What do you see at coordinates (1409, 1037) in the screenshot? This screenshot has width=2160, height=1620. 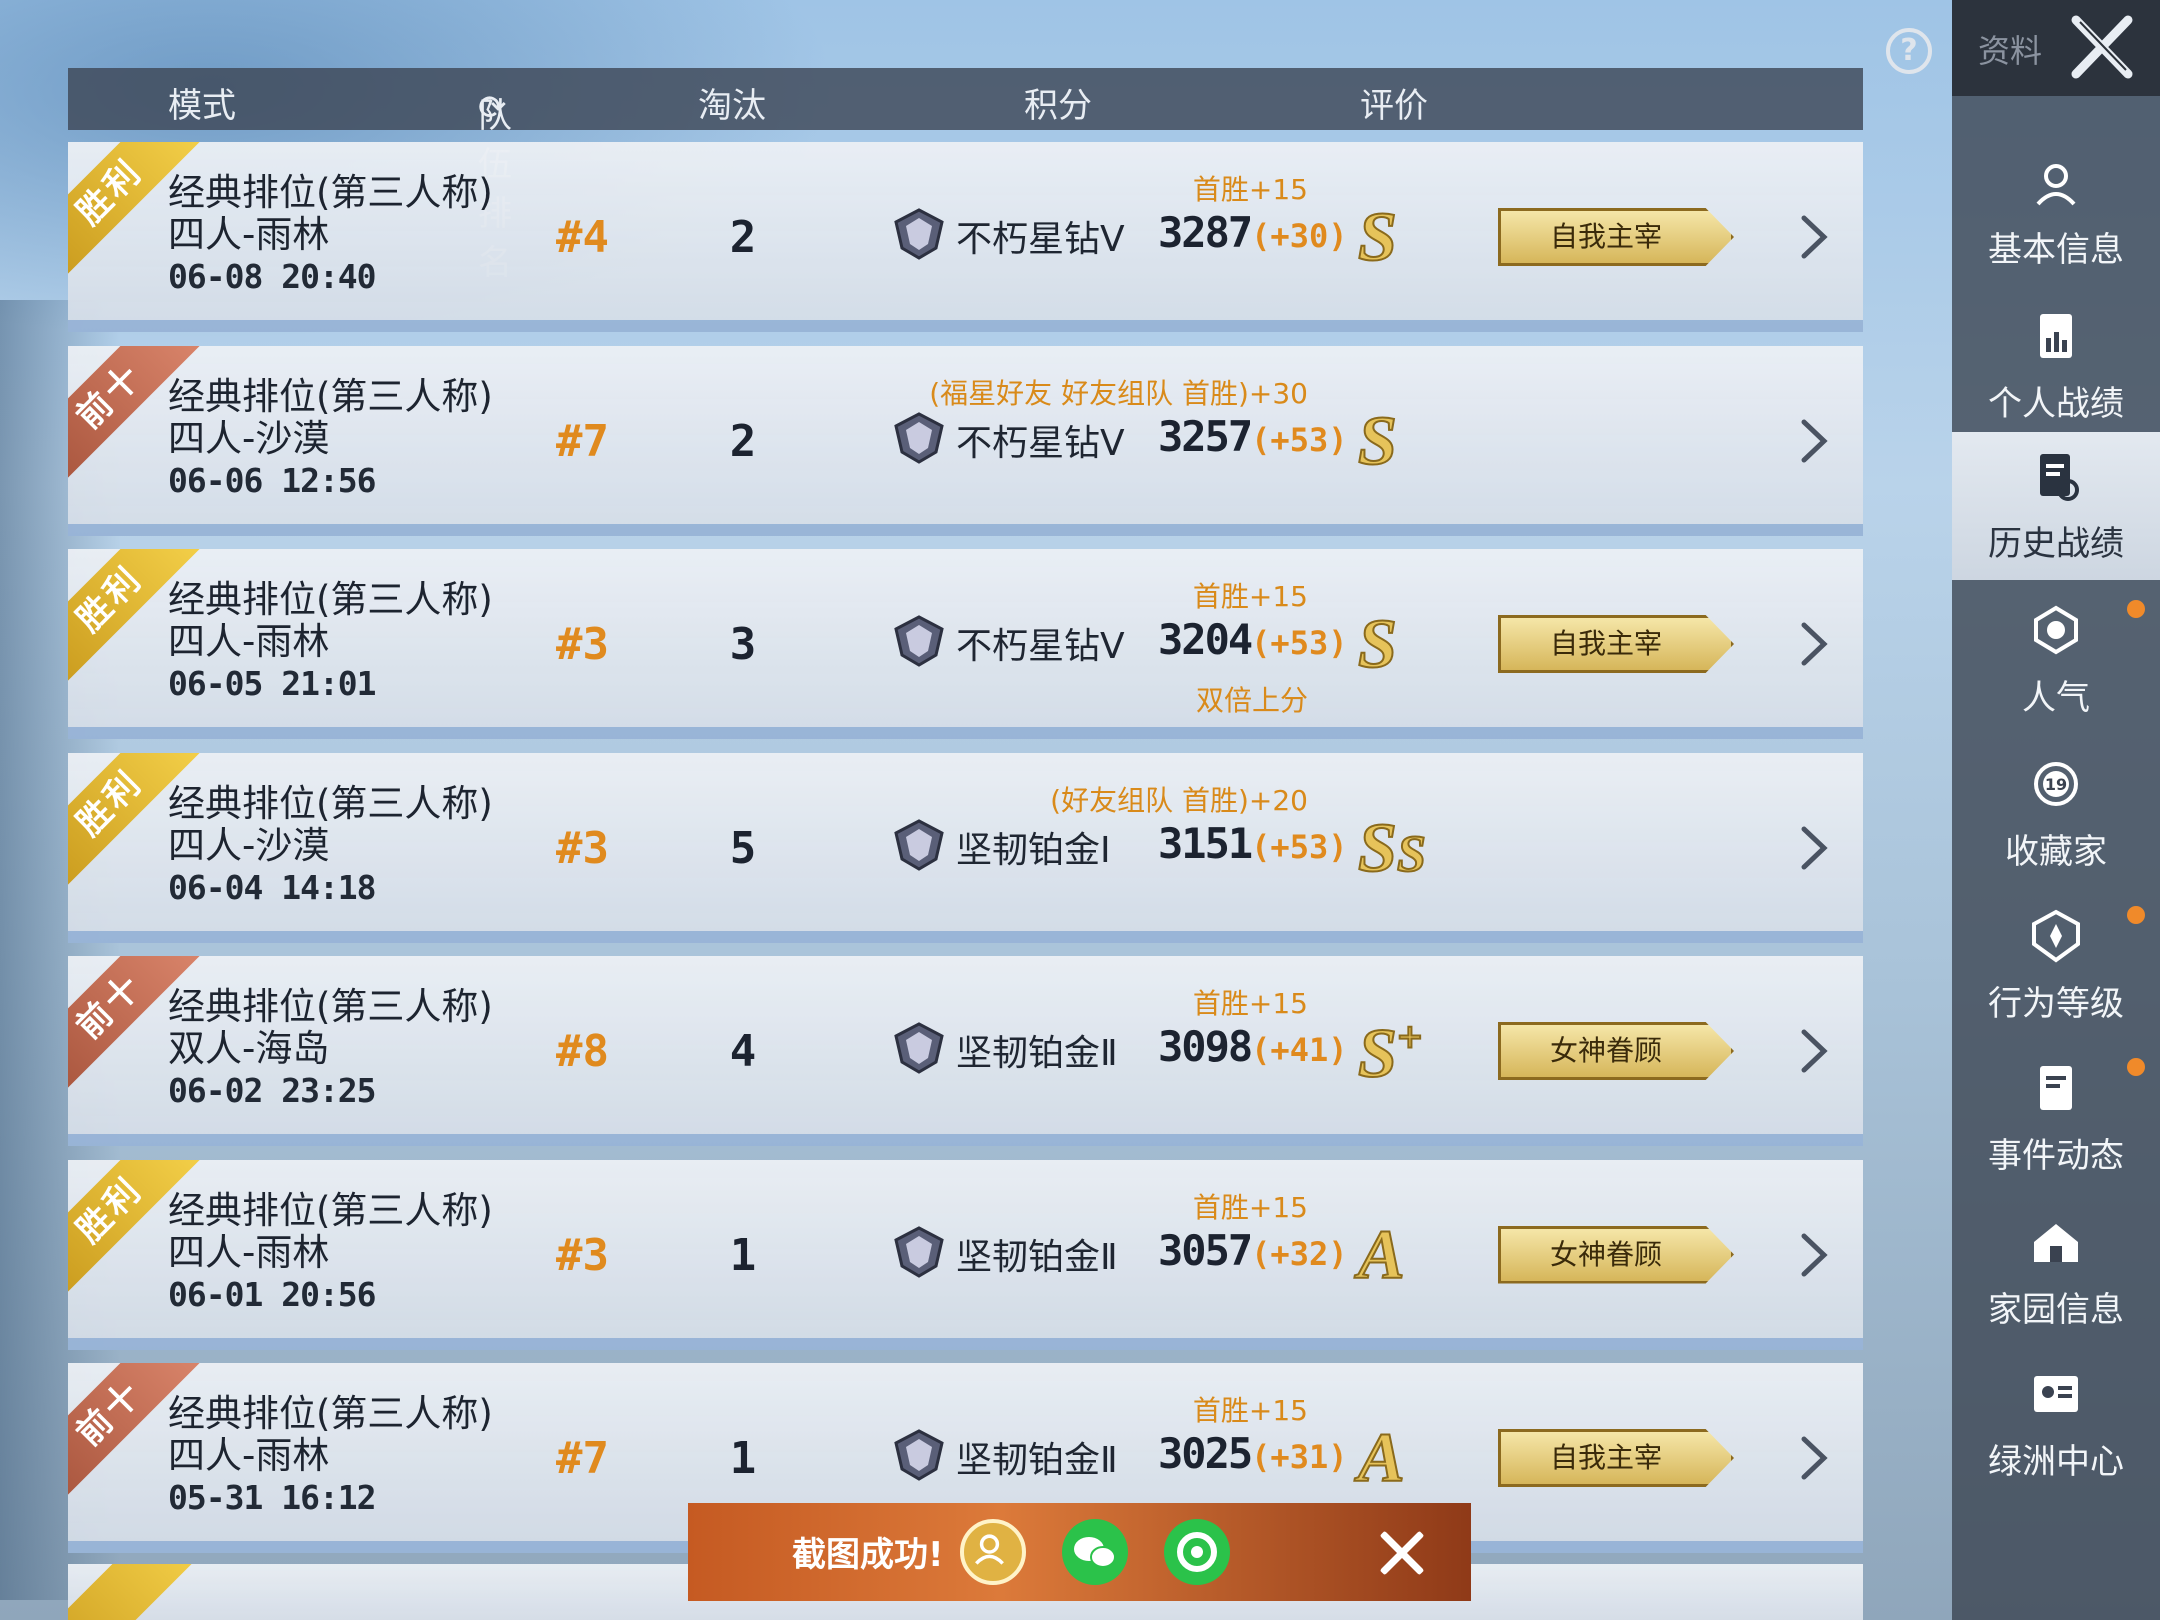 I see `grade-plus: +` at bounding box center [1409, 1037].